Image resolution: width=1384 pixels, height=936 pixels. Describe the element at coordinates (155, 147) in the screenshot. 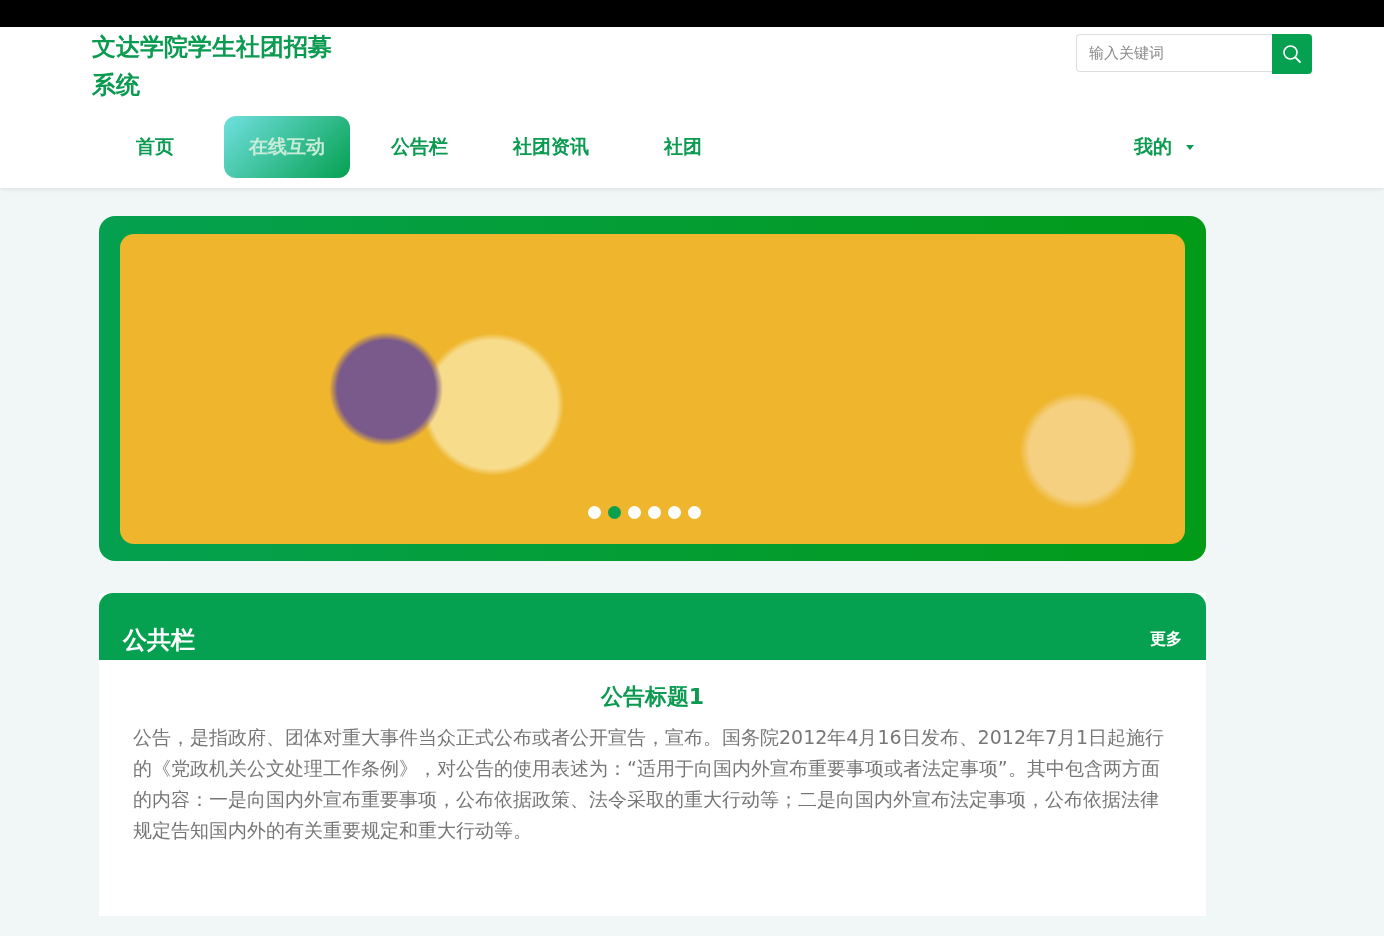

I see `nav-tab: 首页` at that location.